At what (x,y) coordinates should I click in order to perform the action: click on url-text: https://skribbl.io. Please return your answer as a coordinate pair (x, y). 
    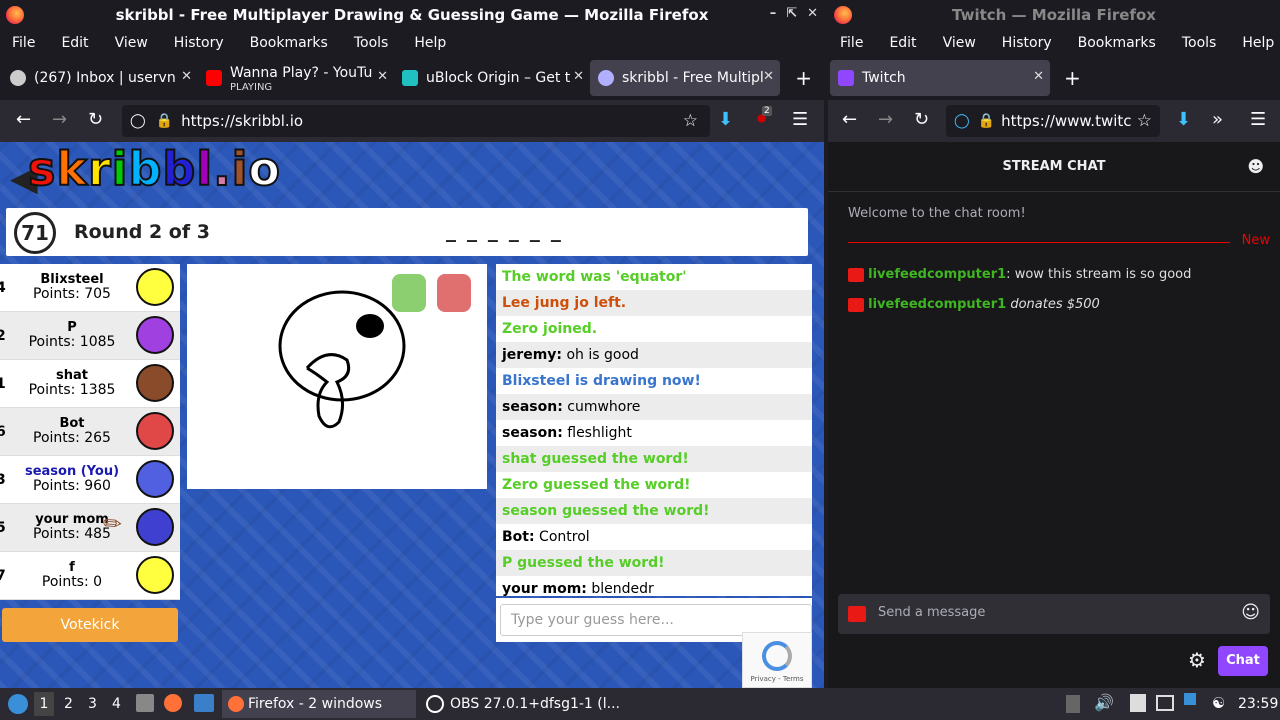
    Looking at the image, I should click on (242, 121).